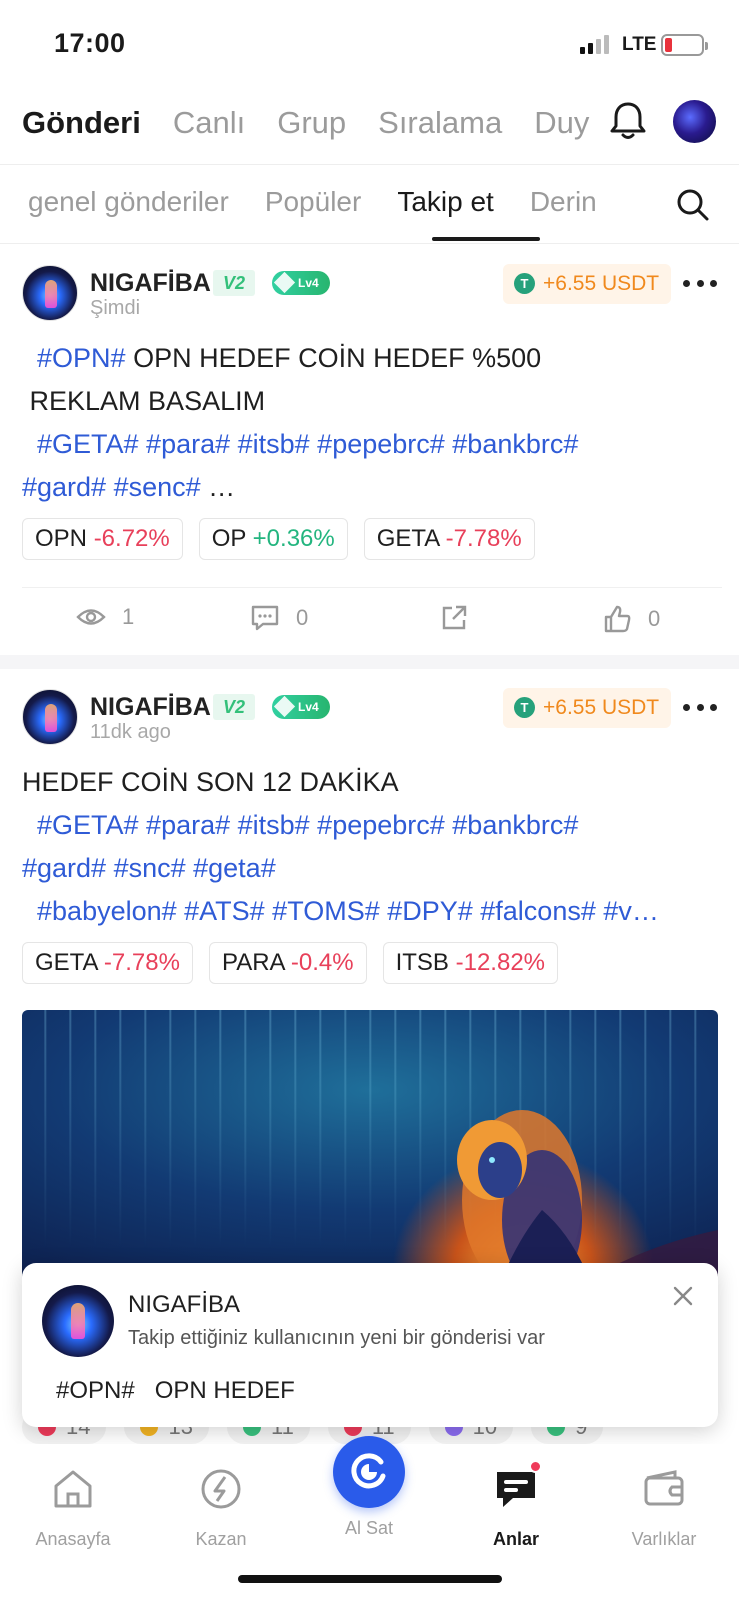 Image resolution: width=739 pixels, height=1600 pixels. What do you see at coordinates (693, 205) in the screenshot?
I see `search-icon` at bounding box center [693, 205].